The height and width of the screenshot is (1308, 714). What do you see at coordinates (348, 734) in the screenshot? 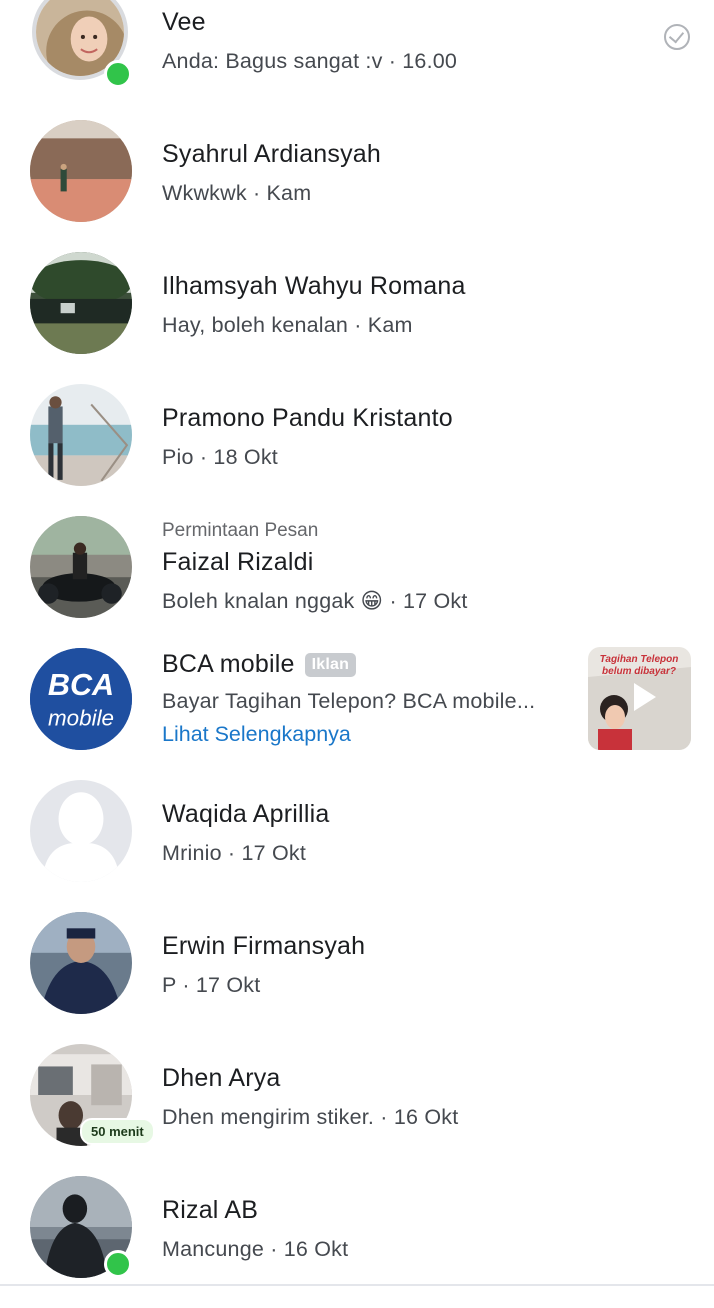
I see `see-more-link: Lihat Selengkapnya` at bounding box center [348, 734].